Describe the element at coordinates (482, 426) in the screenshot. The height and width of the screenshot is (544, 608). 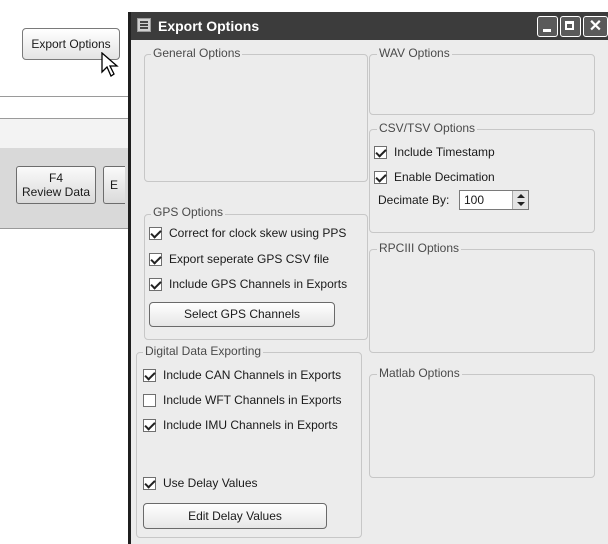
I see `matlab-options-group` at that location.